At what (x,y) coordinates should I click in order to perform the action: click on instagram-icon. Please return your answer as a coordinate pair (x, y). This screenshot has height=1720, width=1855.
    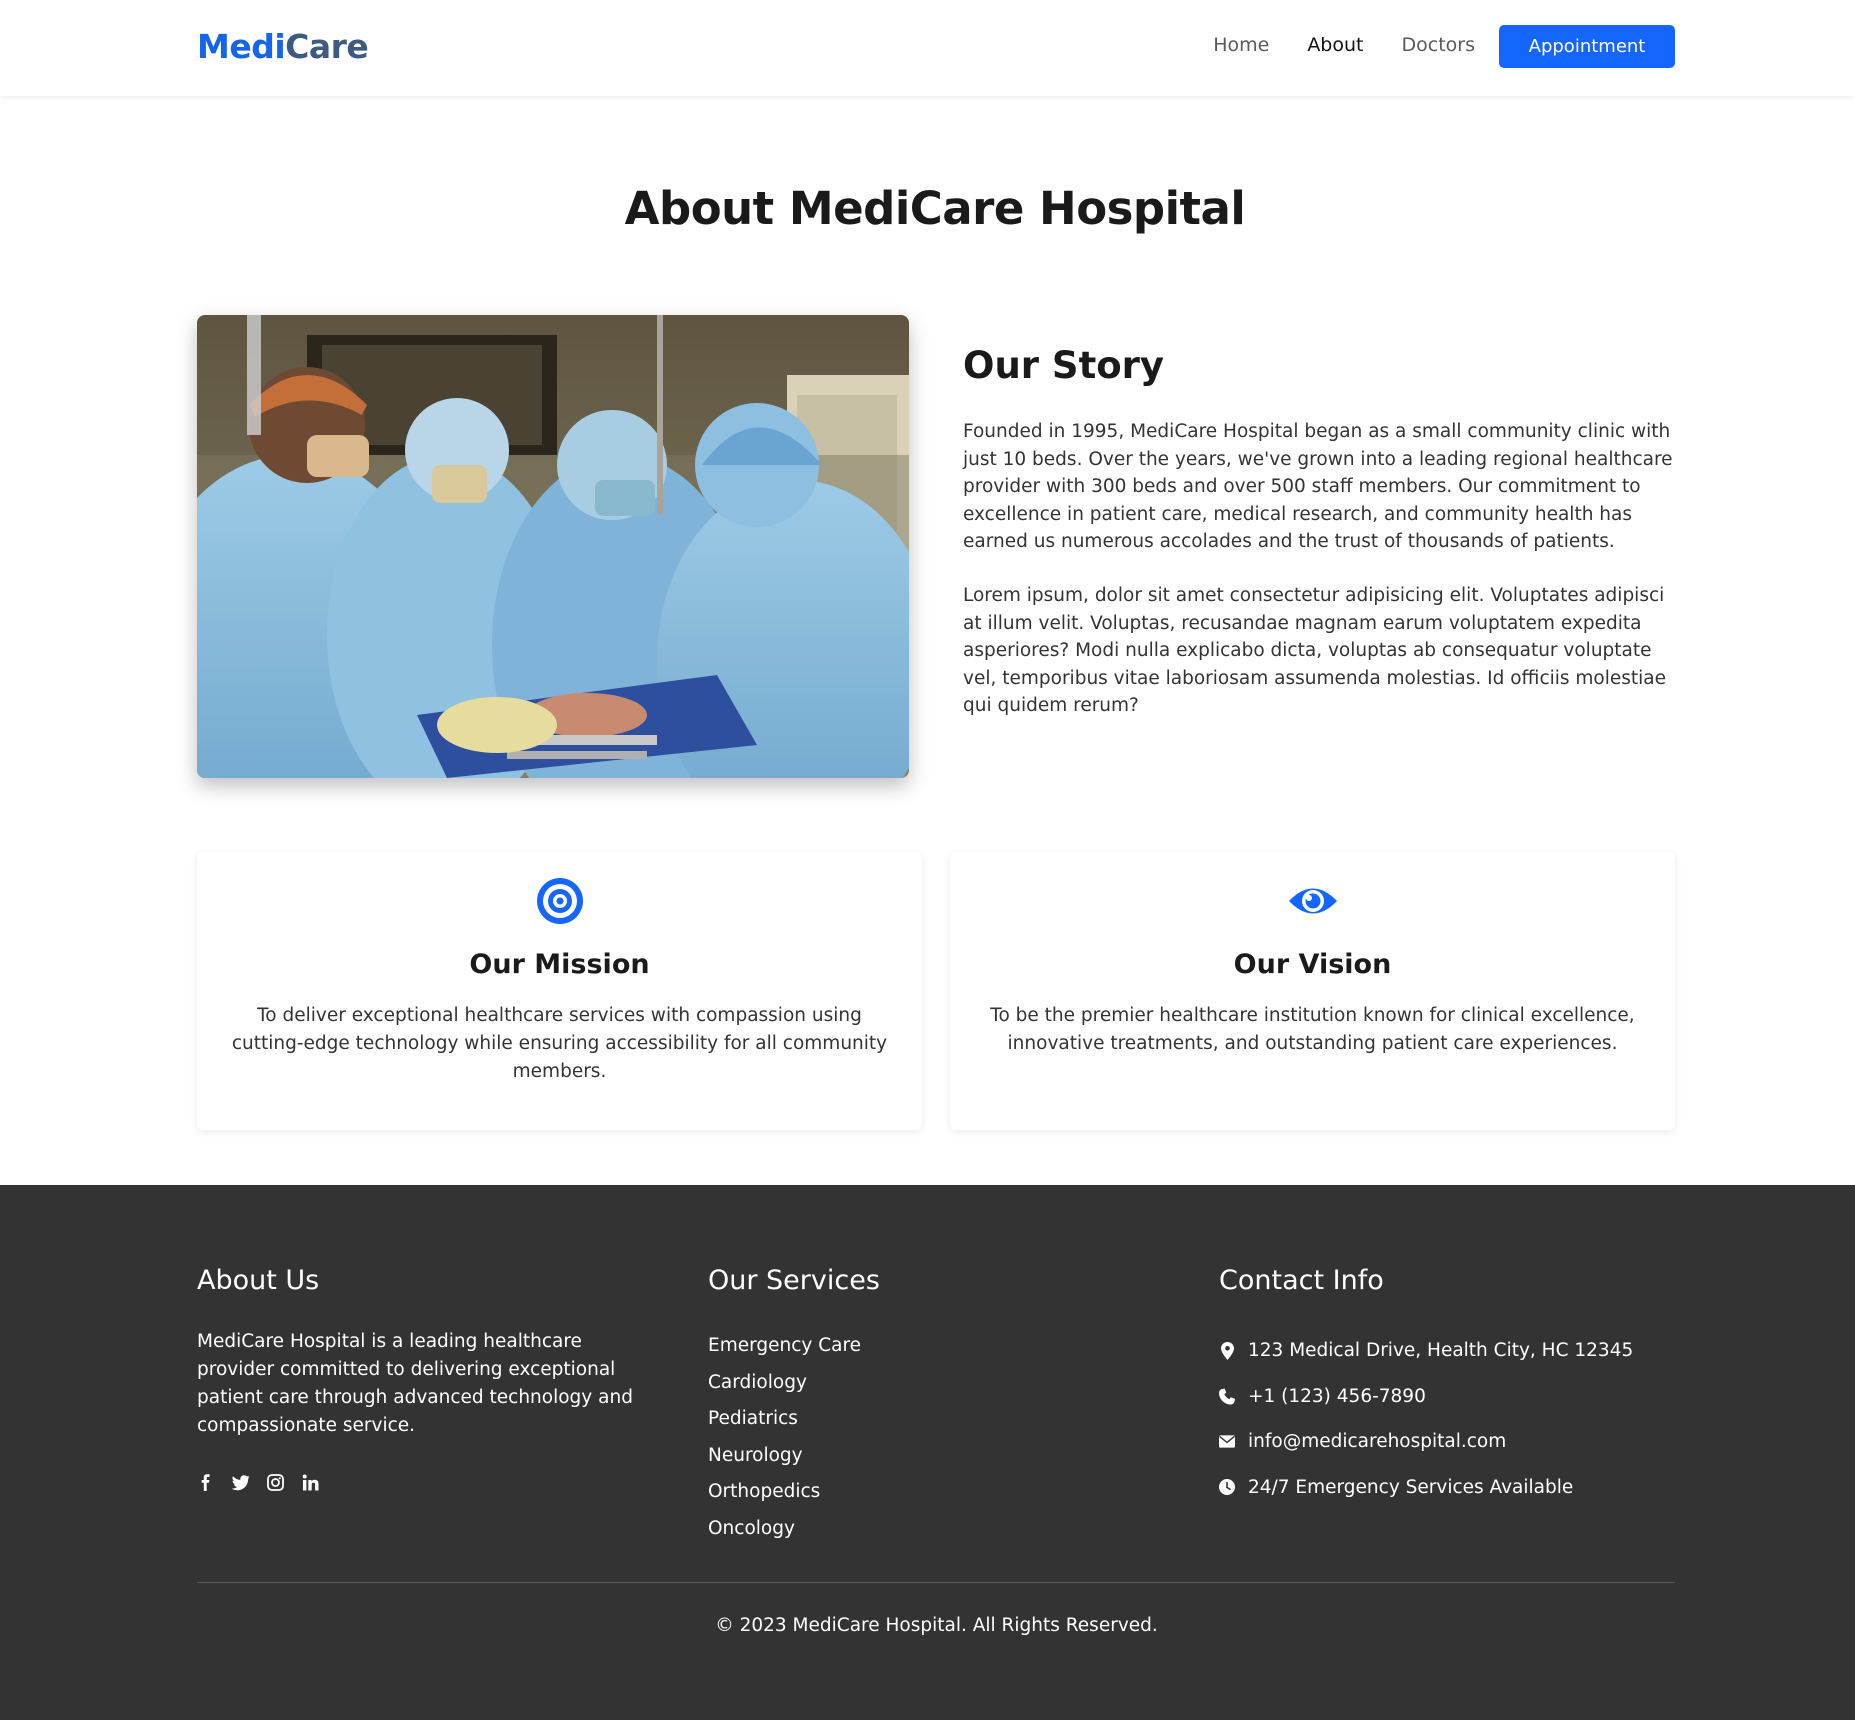
    Looking at the image, I should click on (275, 1482).